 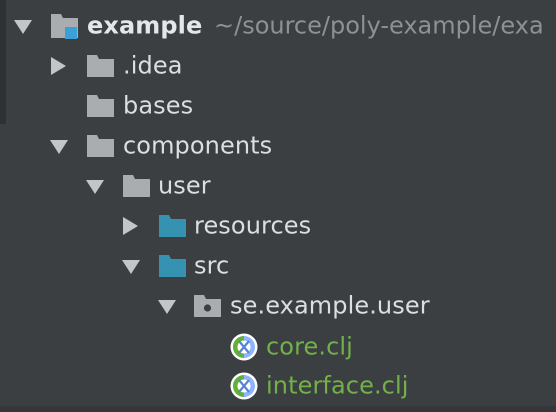 What do you see at coordinates (253, 225) in the screenshot?
I see `tree-node-label: resources` at bounding box center [253, 225].